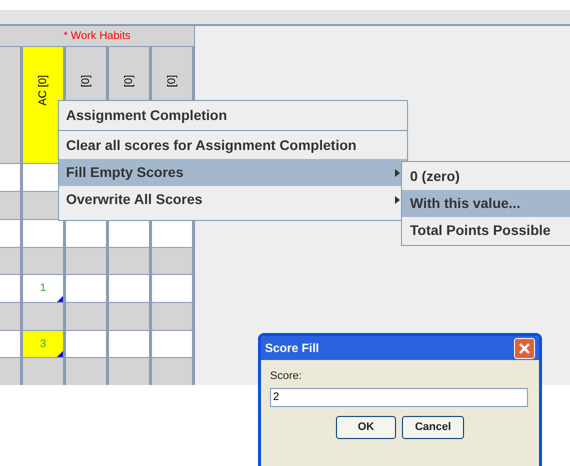  What do you see at coordinates (211, 145) in the screenshot?
I see `menu-item-label: Clear all scores for Assignment Completion` at bounding box center [211, 145].